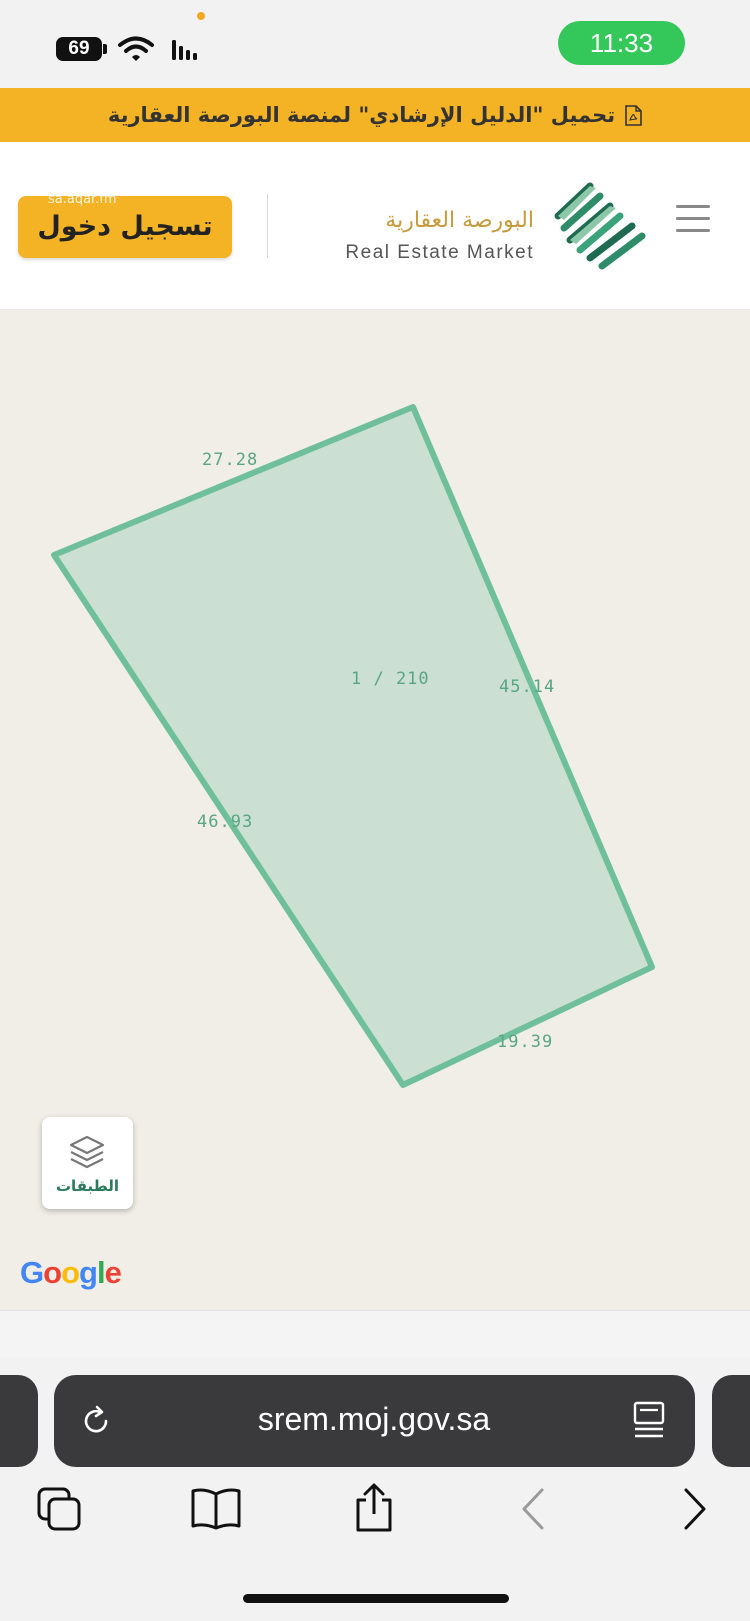 Image resolution: width=750 pixels, height=1621 pixels. Describe the element at coordinates (605, 224) in the screenshot. I see `saudi-map-logo` at that location.